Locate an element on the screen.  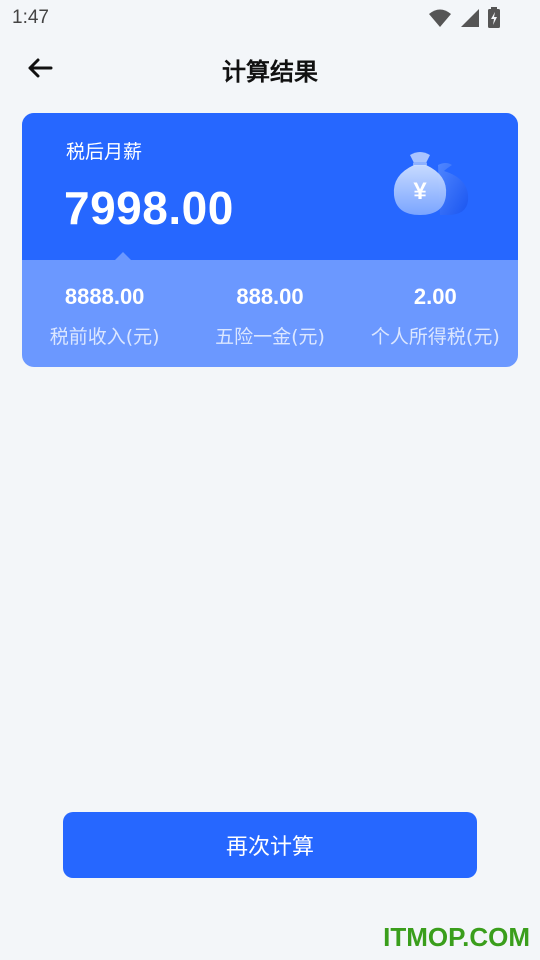
money-bag-icon: ¥ is located at coordinates (431, 183).